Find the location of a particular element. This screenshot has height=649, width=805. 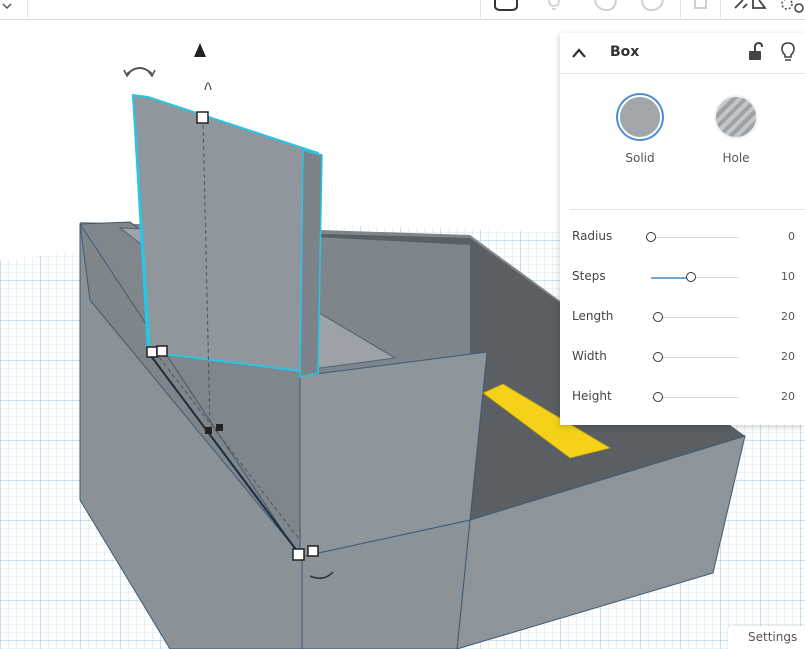

length-slider is located at coordinates (695, 317).